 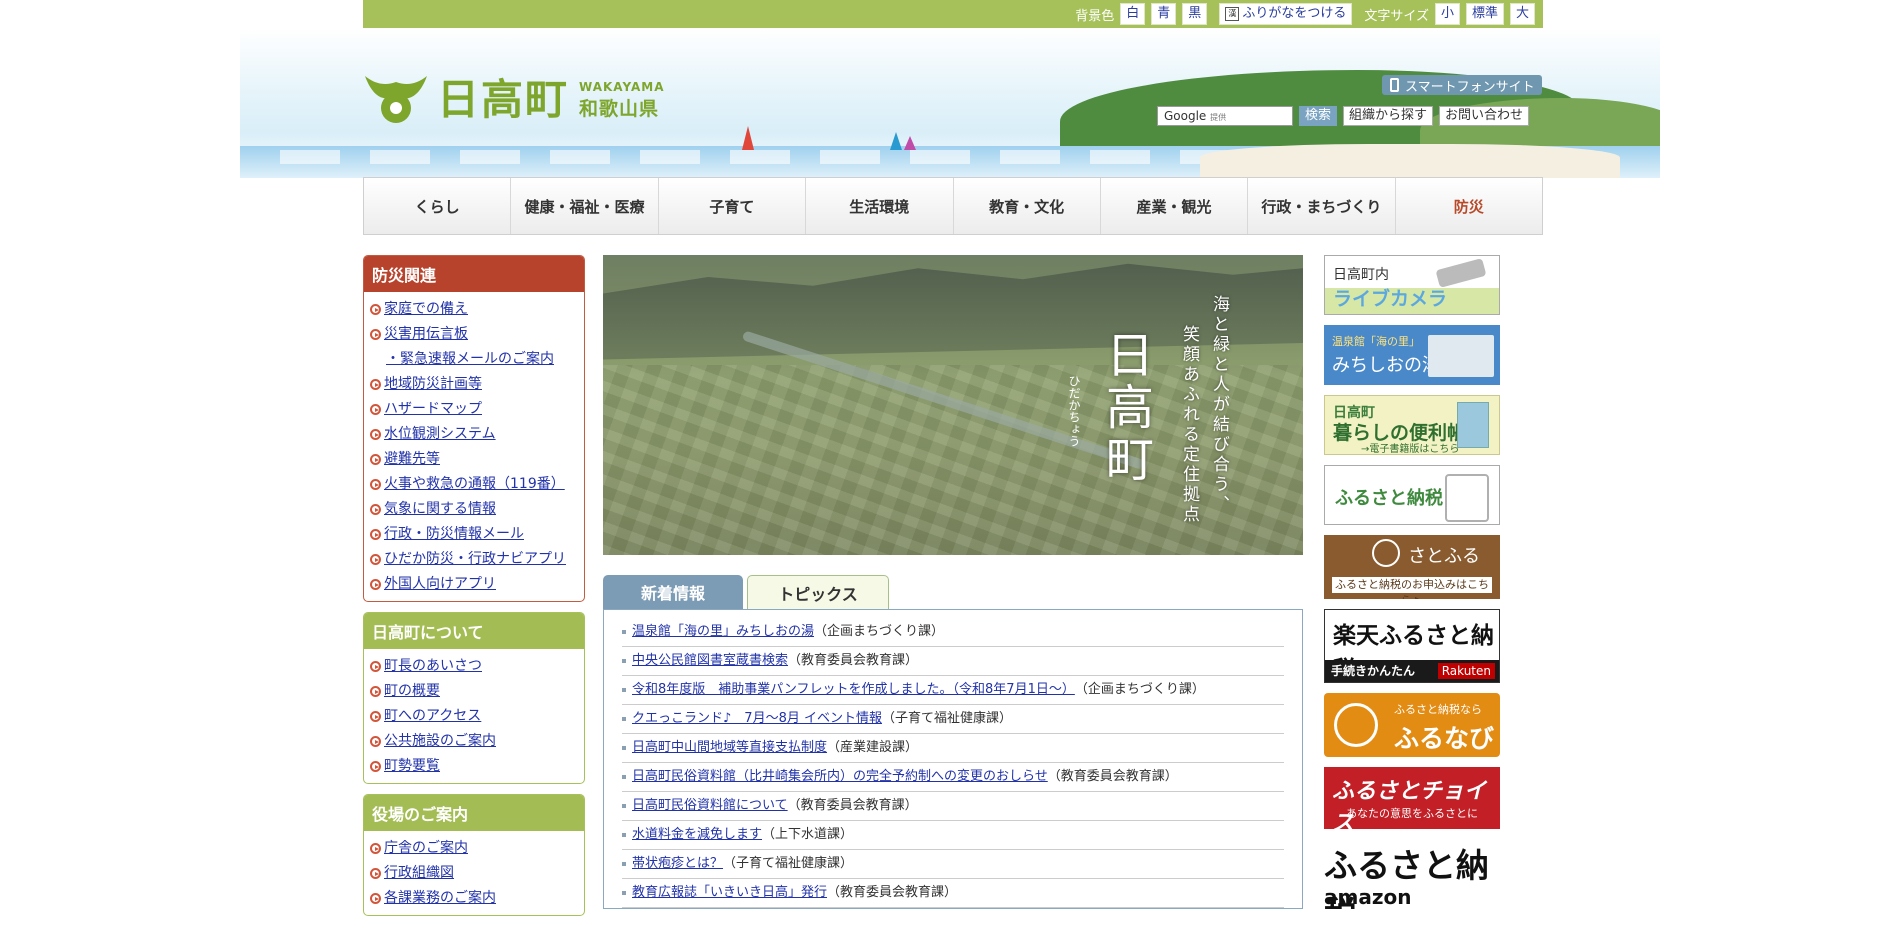 I want to click on bg-white-button: 白, so click(x=1133, y=14).